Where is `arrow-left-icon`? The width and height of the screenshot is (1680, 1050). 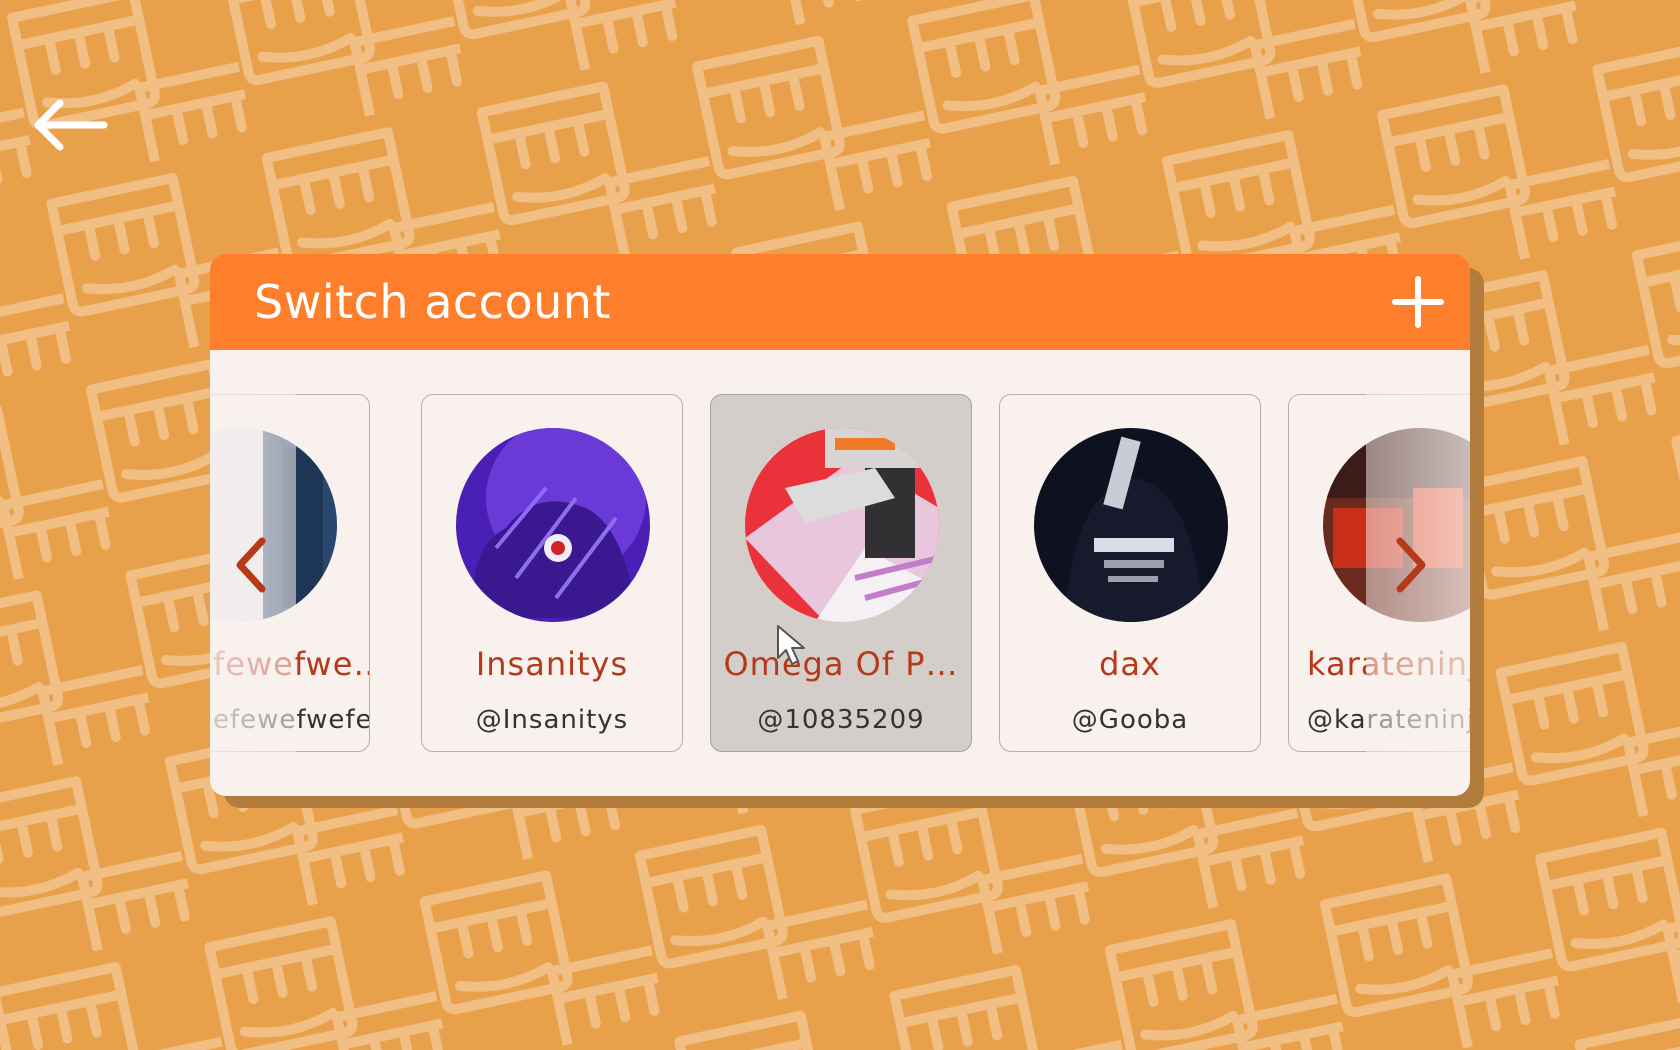 arrow-left-icon is located at coordinates (71, 125).